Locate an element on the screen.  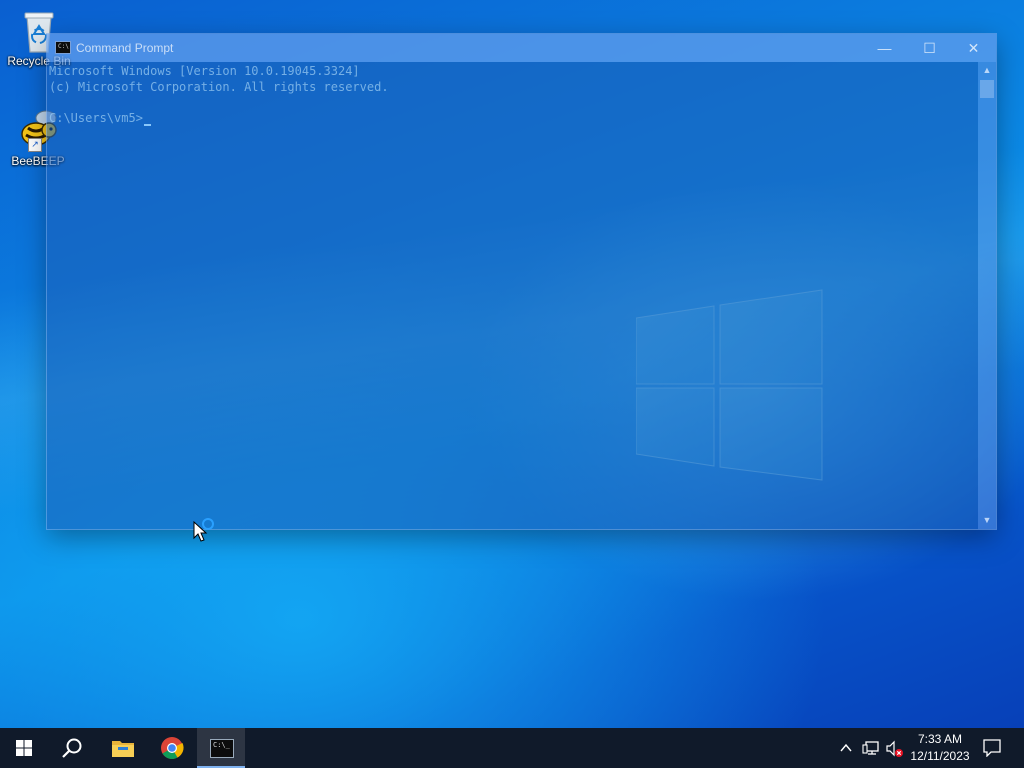
window-title: Command Prompt is located at coordinates (125, 48).